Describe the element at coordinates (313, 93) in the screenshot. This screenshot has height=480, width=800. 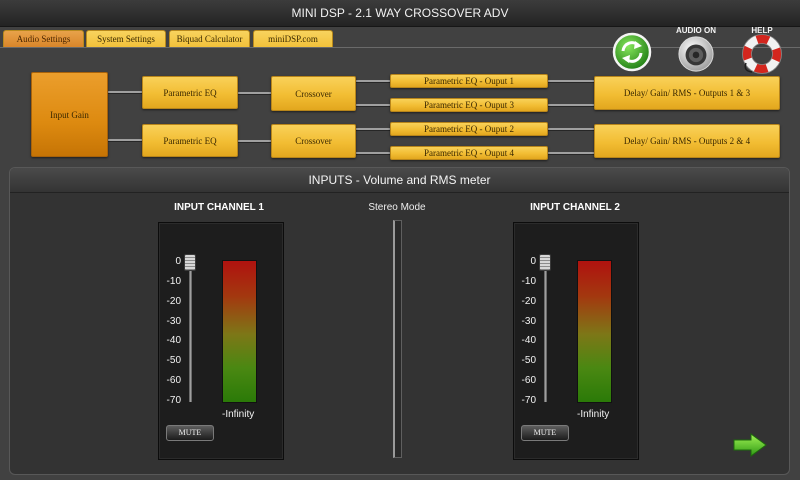
I see `crossover-block-1: Crossover` at that location.